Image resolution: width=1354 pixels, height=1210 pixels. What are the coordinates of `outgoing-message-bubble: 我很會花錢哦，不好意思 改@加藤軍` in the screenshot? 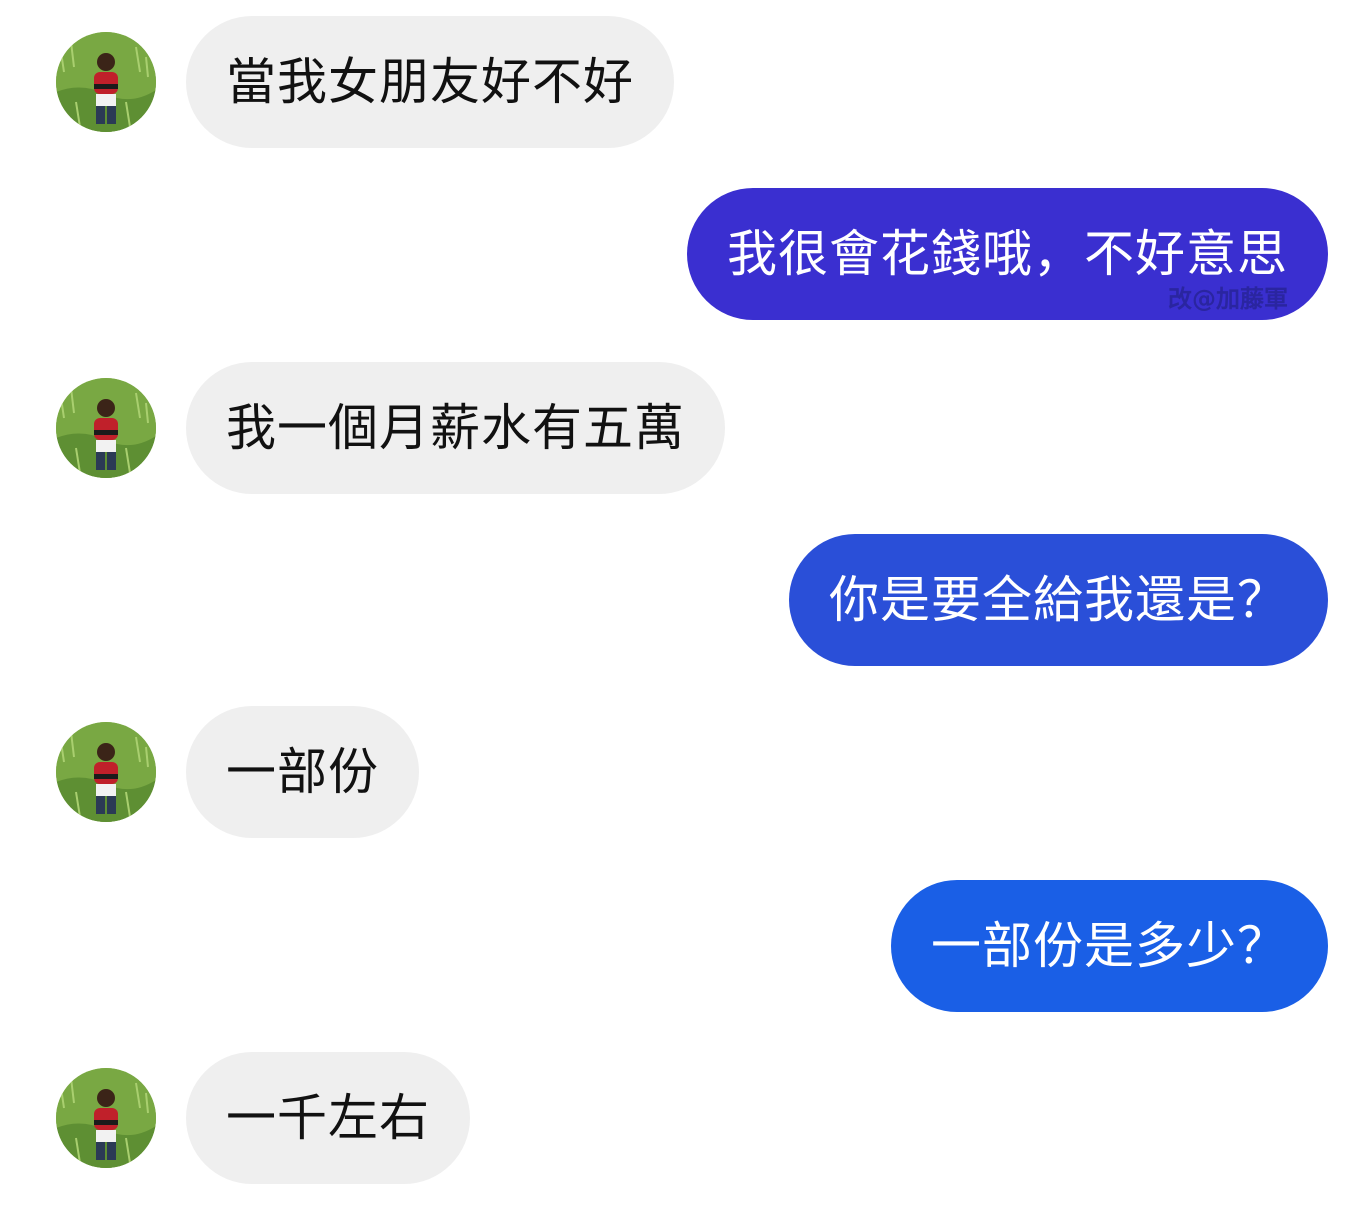 It's located at (1007, 254).